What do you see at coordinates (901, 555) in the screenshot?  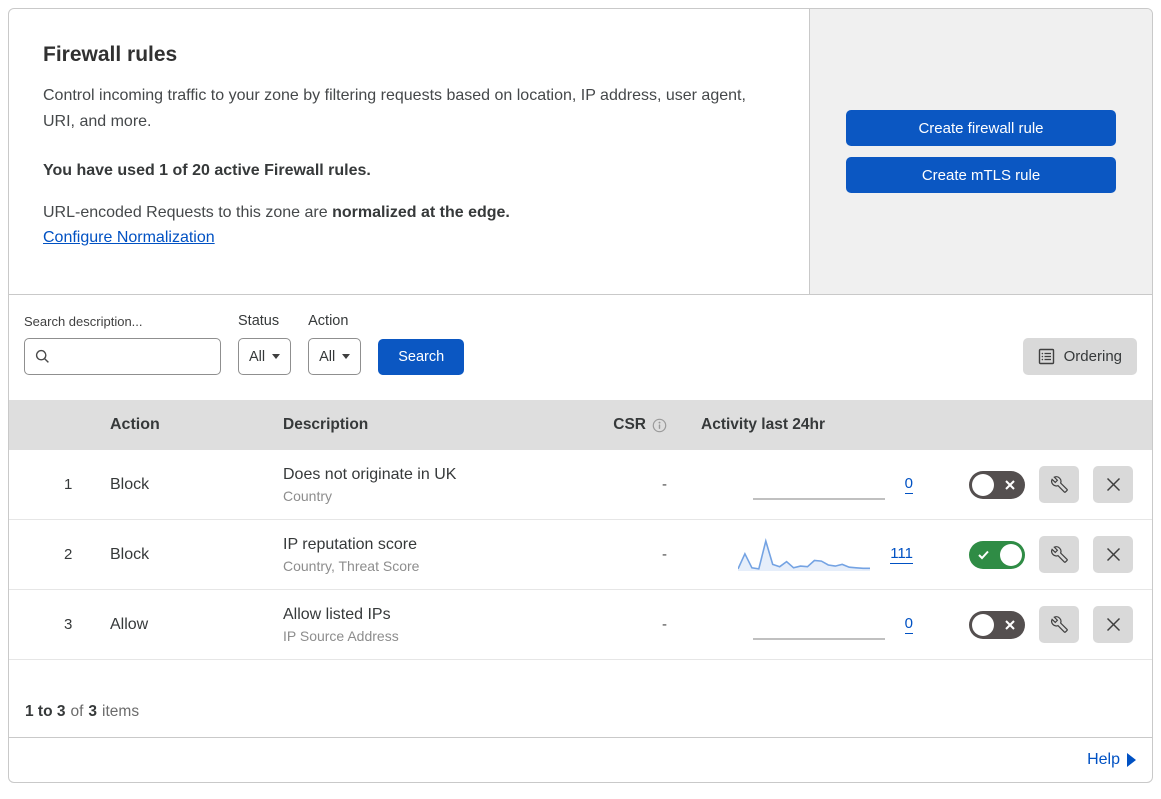 I see `activity-count-link: 111` at bounding box center [901, 555].